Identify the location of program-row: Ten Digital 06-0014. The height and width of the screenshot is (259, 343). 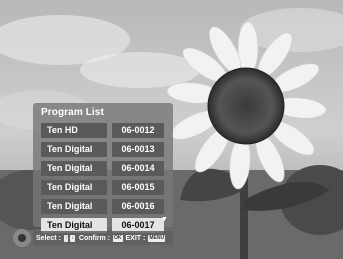
(103, 168).